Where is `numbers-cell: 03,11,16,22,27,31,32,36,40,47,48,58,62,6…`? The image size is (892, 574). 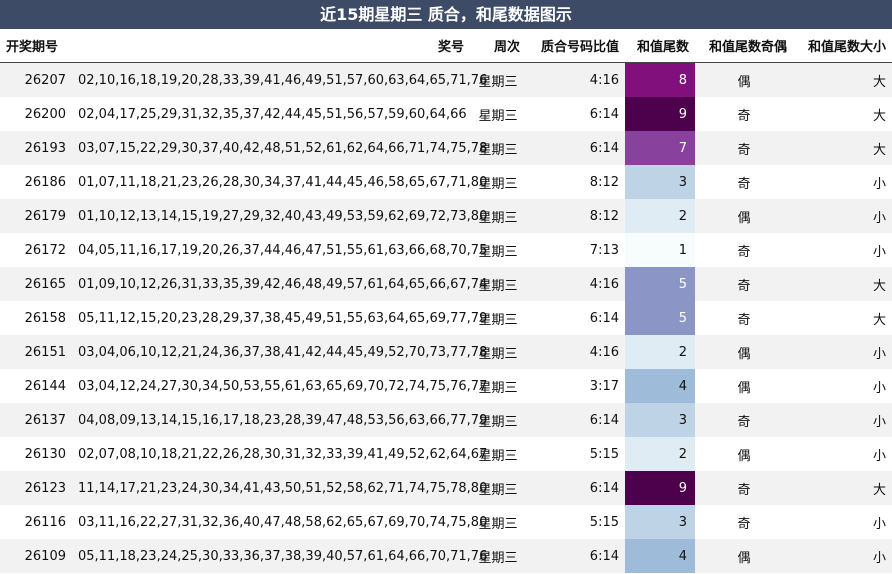 numbers-cell: 03,11,16,22,27,31,32,36,40,47,48,58,62,6… is located at coordinates (279, 522).